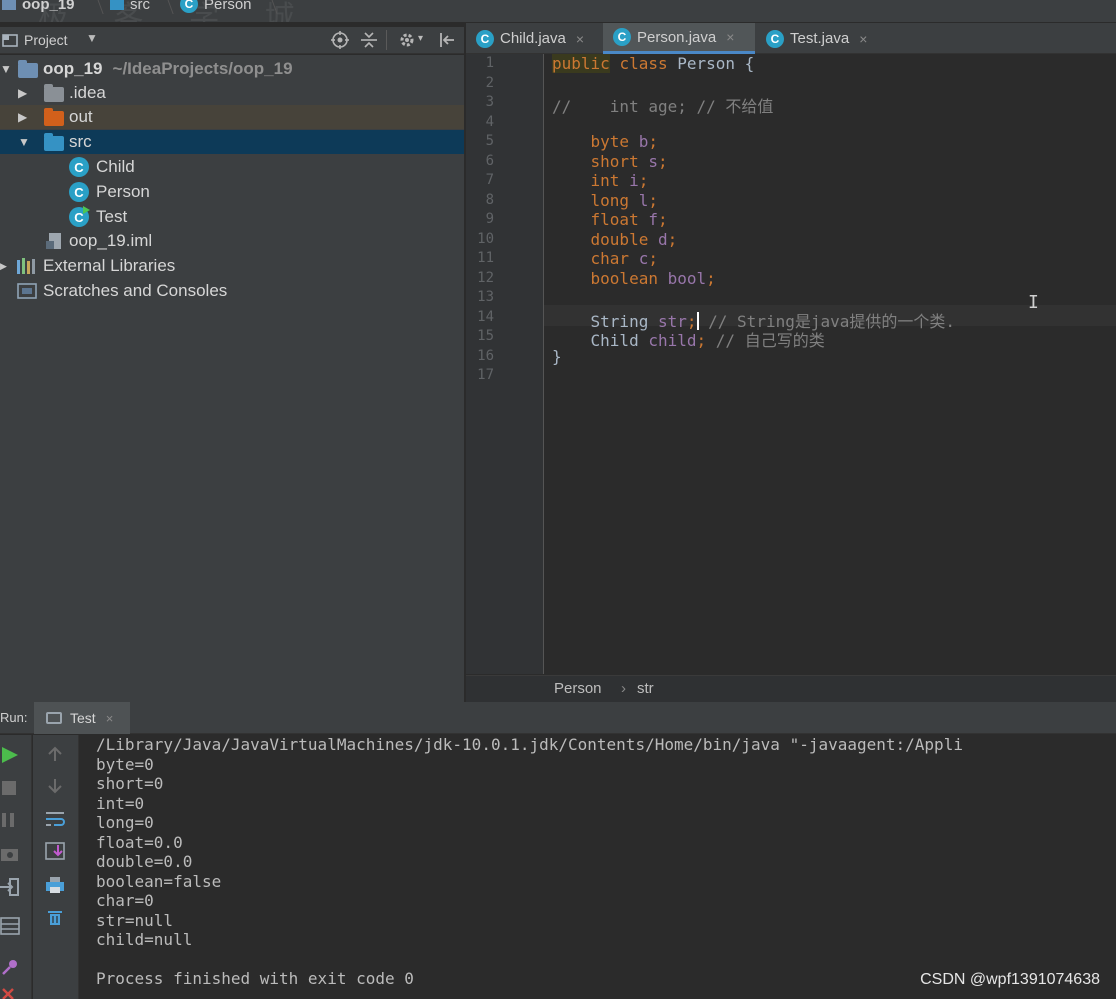 The image size is (1116, 999). Describe the element at coordinates (614, 161) in the screenshot. I see `type-keyword: short` at that location.